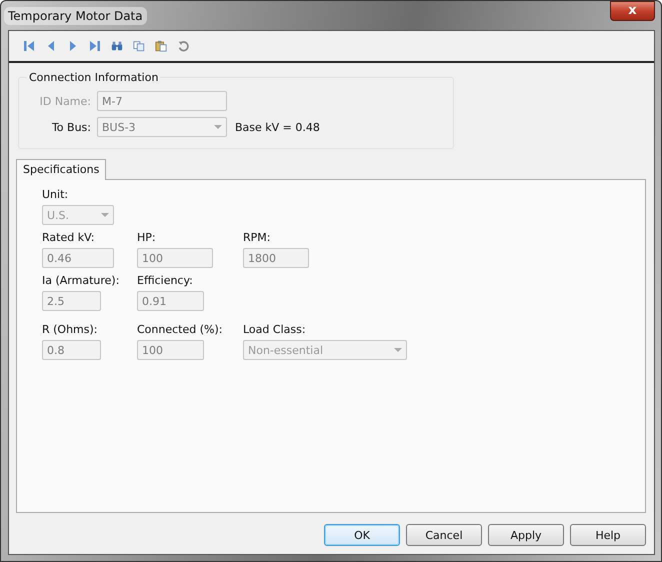  Describe the element at coordinates (81, 281) in the screenshot. I see `field-label: Ia (Armature):` at that location.